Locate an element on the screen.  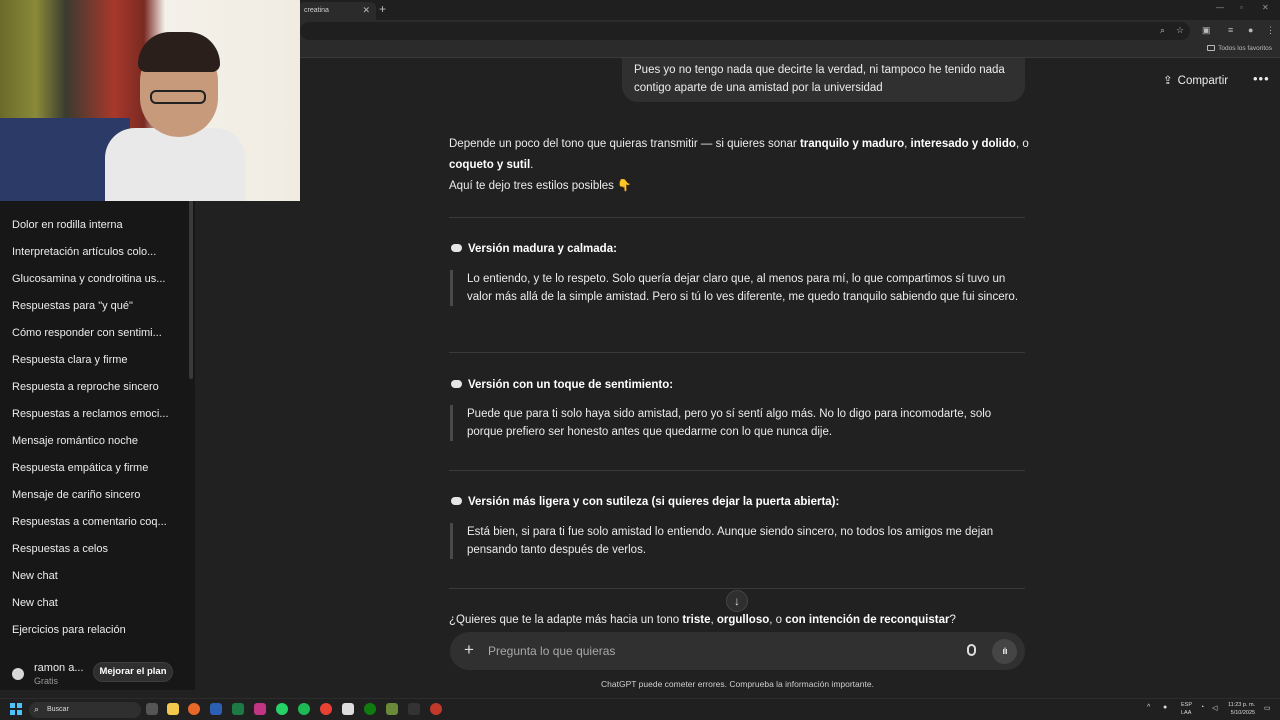
url-field is located at coordinates (745, 31).